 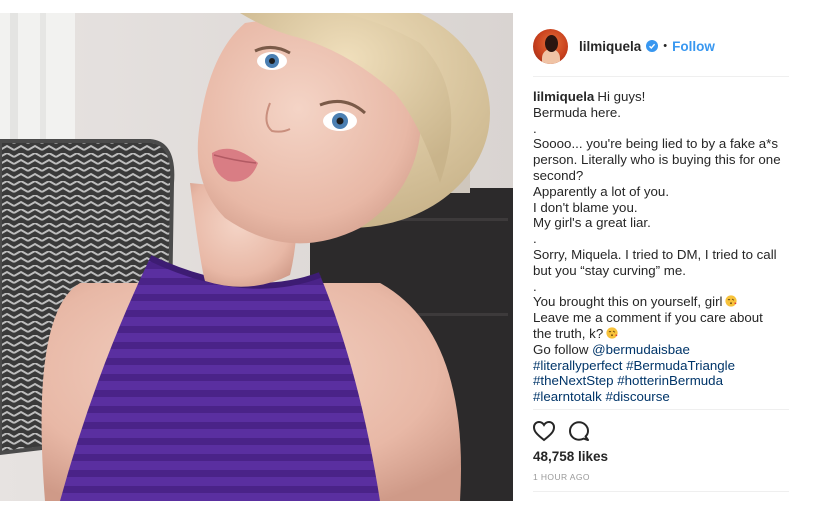 I want to click on caption-line: Go follow, so click(x=563, y=349).